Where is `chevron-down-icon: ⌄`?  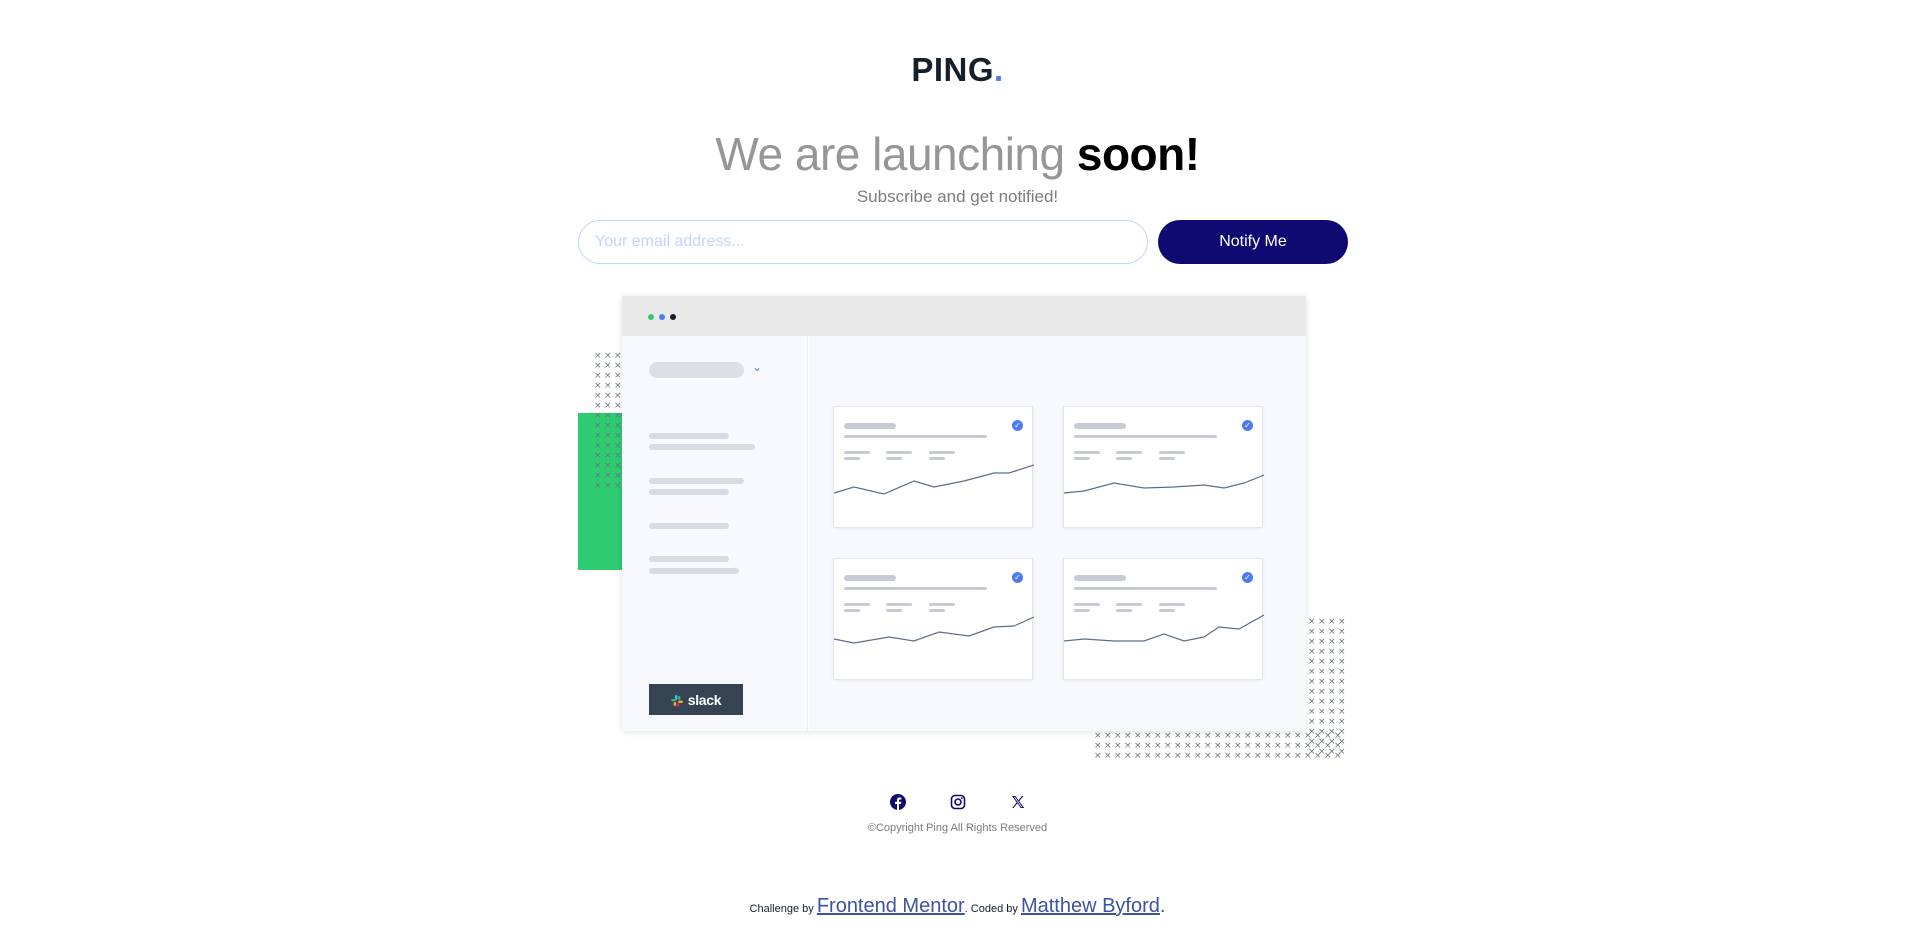
chevron-down-icon: ⌄ is located at coordinates (757, 367).